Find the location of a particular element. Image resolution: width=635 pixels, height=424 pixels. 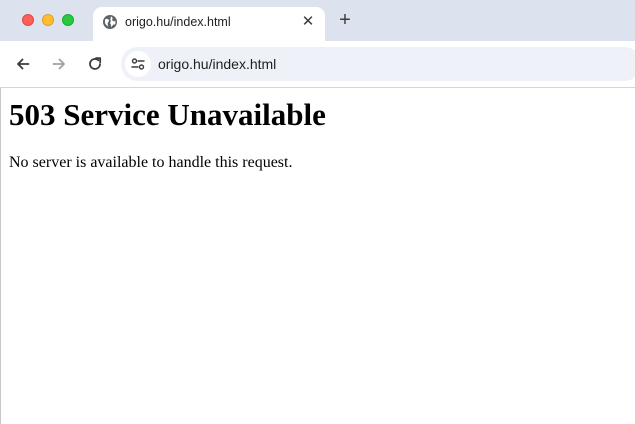

site-info-button is located at coordinates (138, 64).